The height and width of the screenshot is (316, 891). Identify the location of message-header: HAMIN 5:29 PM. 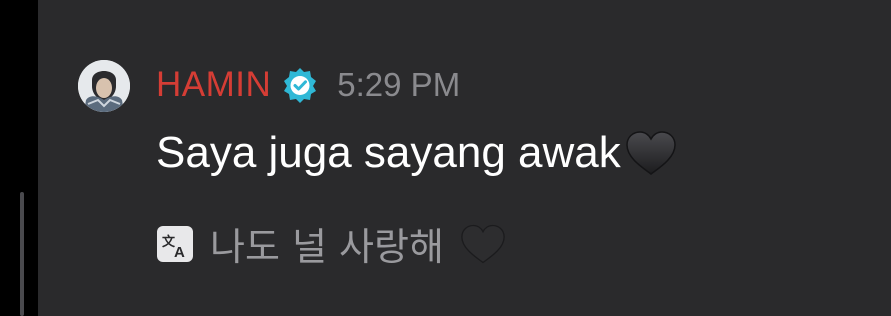
(308, 85).